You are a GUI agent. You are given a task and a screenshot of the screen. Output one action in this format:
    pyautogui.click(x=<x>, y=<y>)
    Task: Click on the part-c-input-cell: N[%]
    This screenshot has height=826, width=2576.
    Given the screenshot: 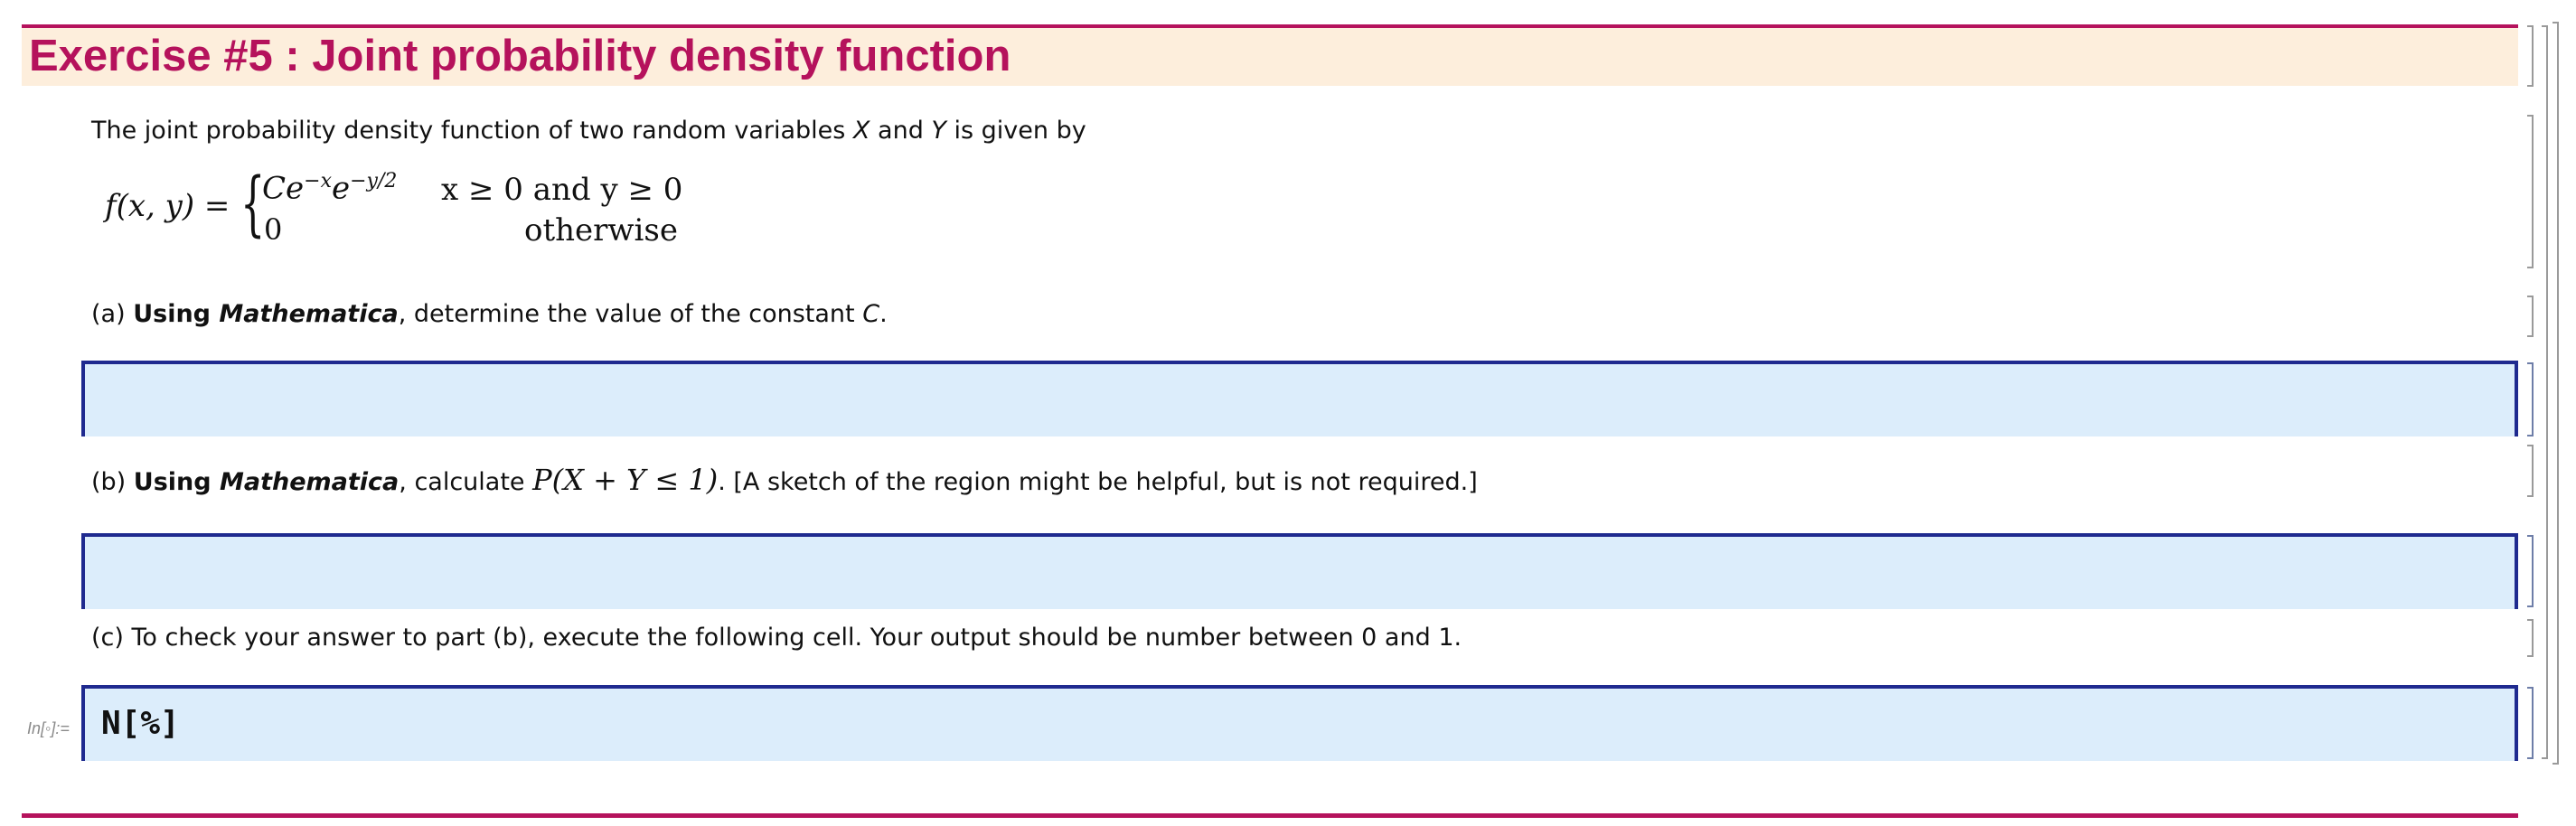 What is the action you would take?
    pyautogui.click(x=1300, y=723)
    